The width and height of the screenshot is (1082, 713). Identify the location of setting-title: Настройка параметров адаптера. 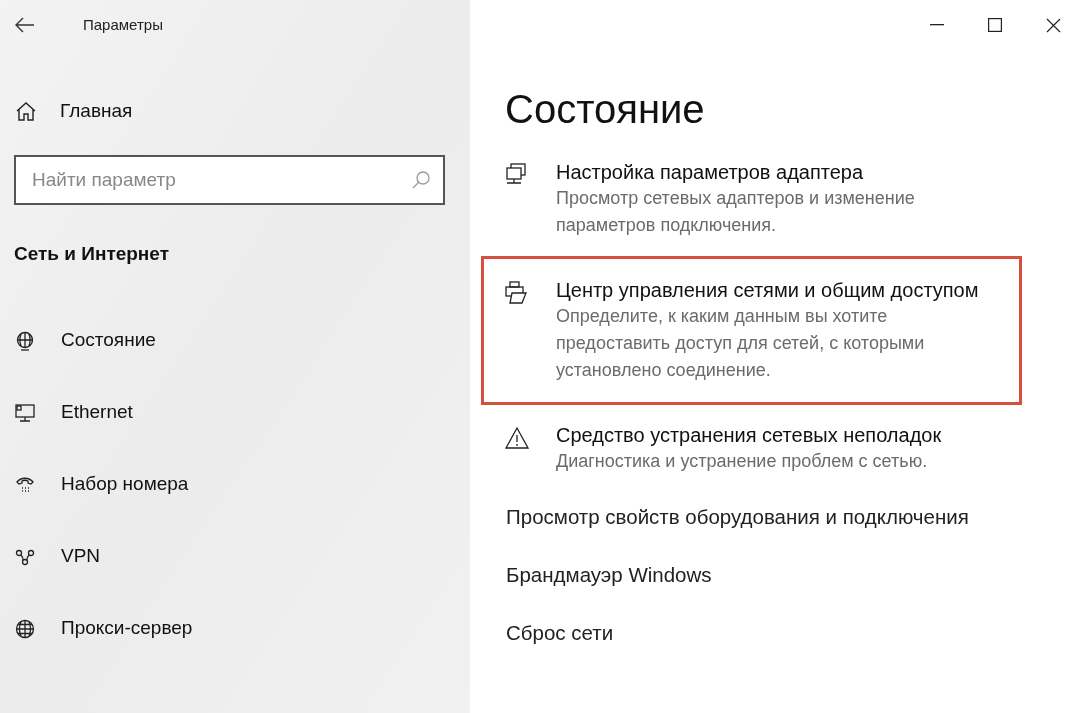
(710, 172).